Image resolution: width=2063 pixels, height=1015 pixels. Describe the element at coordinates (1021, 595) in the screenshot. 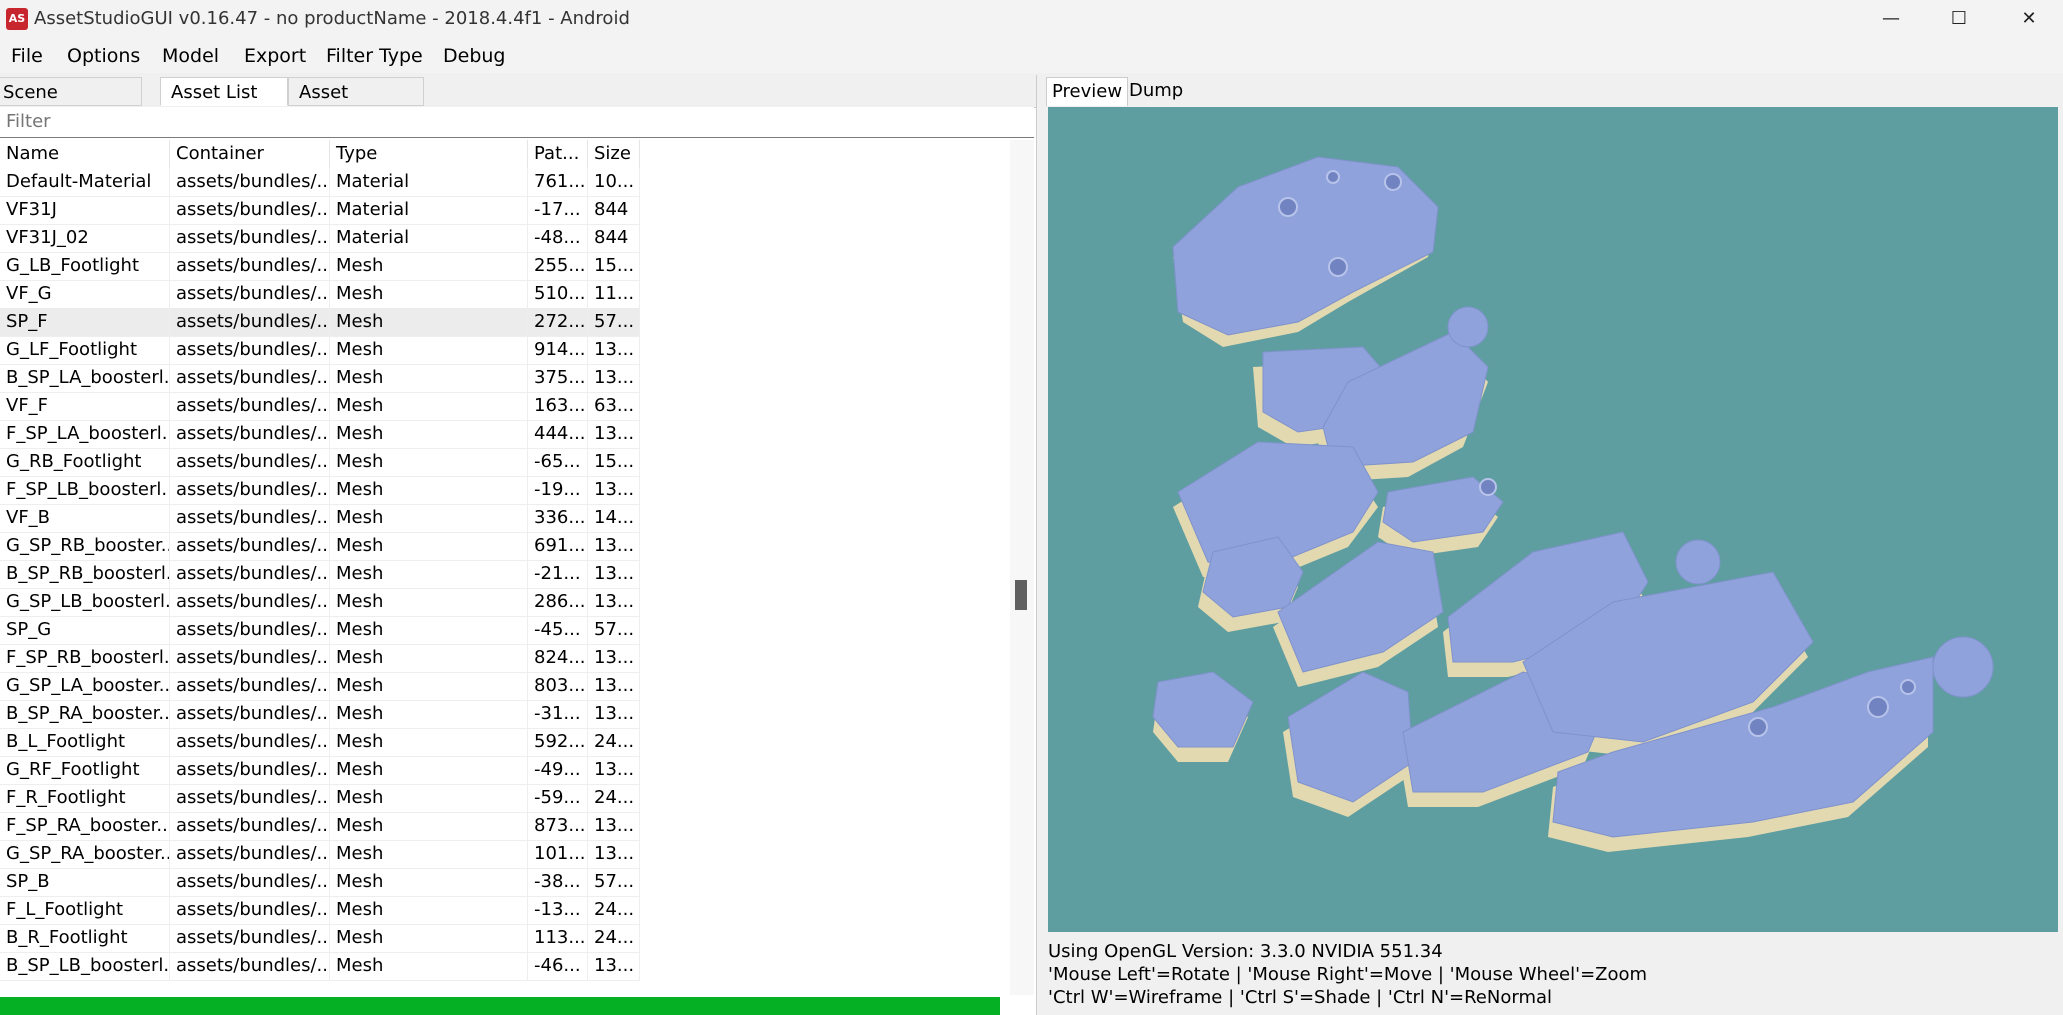

I see `scrollbar-thumb` at that location.